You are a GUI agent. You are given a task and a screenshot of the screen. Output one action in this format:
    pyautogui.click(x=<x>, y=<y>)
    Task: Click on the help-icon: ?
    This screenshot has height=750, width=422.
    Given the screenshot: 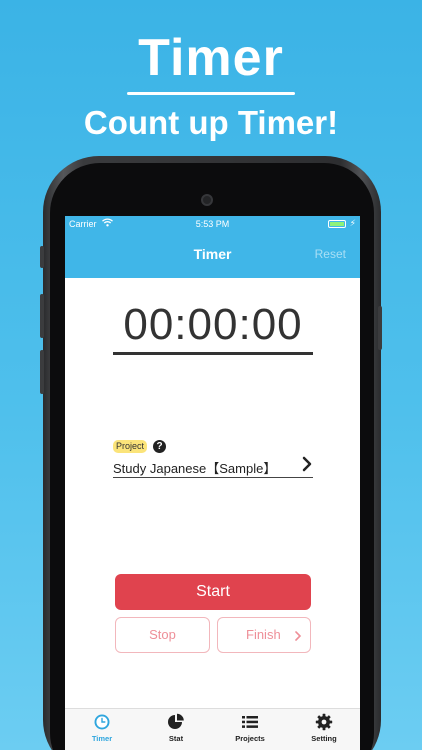 What is the action you would take?
    pyautogui.click(x=159, y=446)
    